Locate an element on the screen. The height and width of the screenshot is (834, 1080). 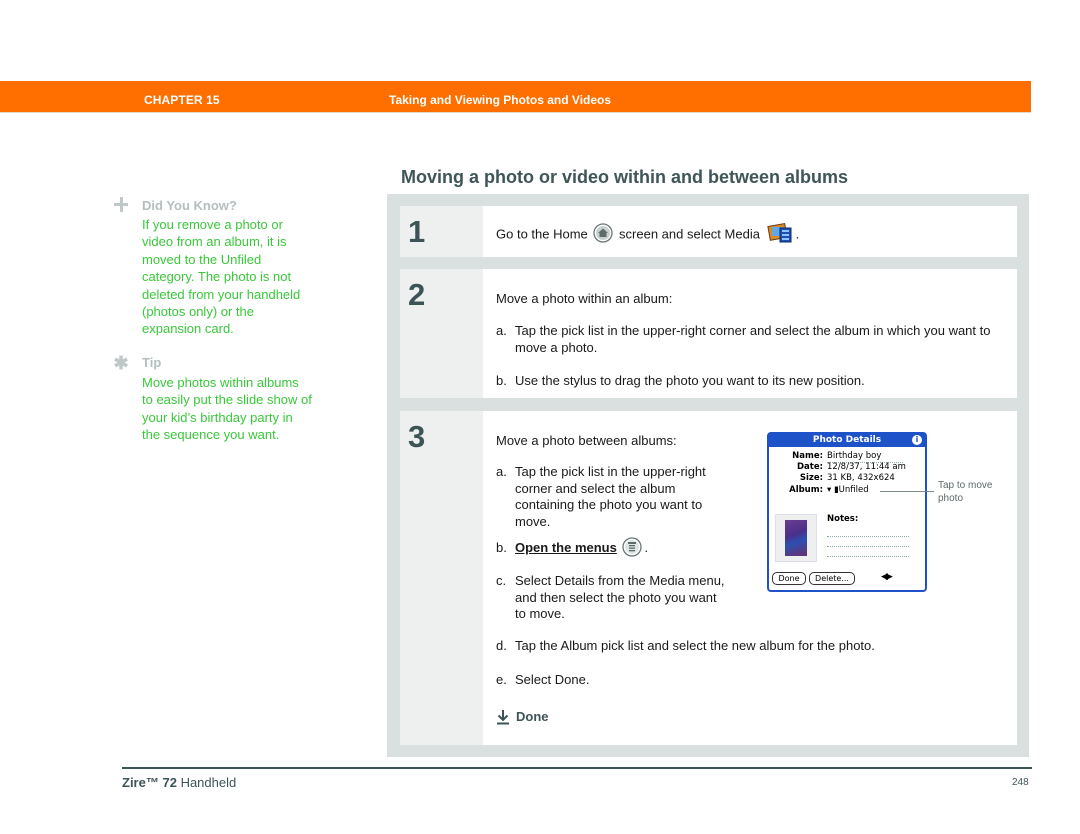
palm-field-date: Date: 12/8/37, 11:44 am is located at coordinates (837, 467).